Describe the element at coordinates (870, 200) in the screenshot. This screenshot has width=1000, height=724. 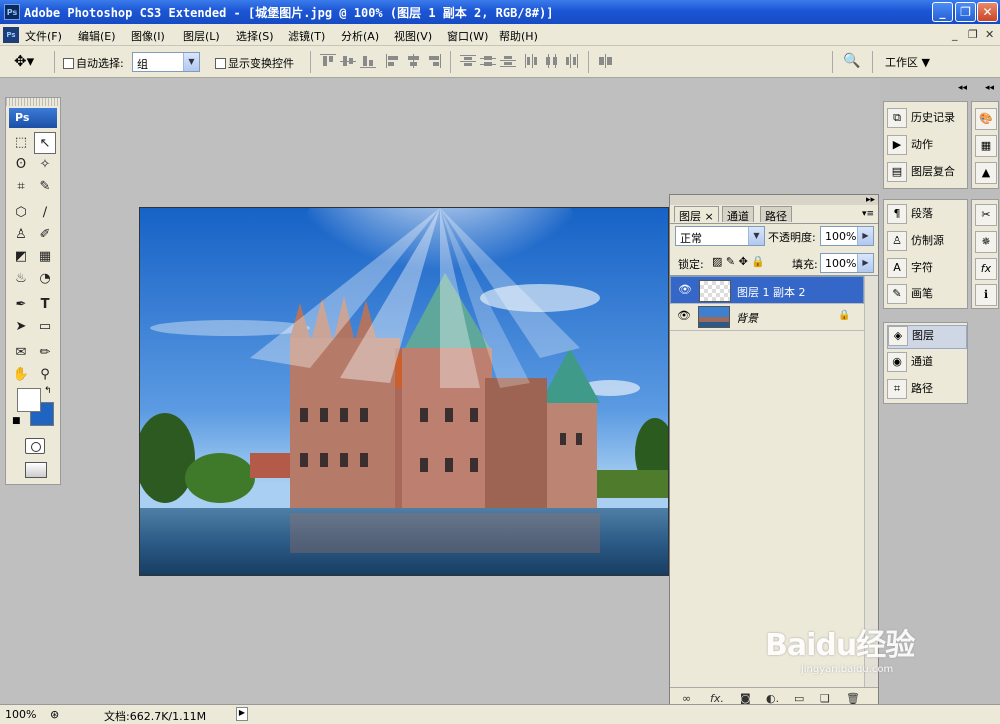
I see `panel-collapse-icon: ▸▸` at that location.